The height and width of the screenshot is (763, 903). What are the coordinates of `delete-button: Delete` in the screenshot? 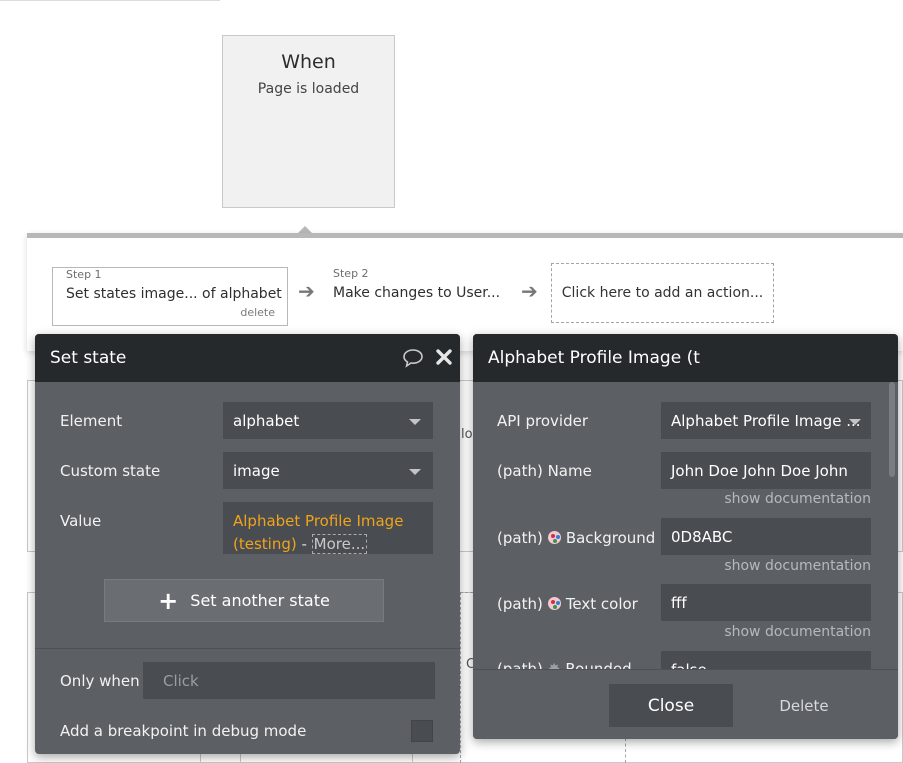 It's located at (804, 705).